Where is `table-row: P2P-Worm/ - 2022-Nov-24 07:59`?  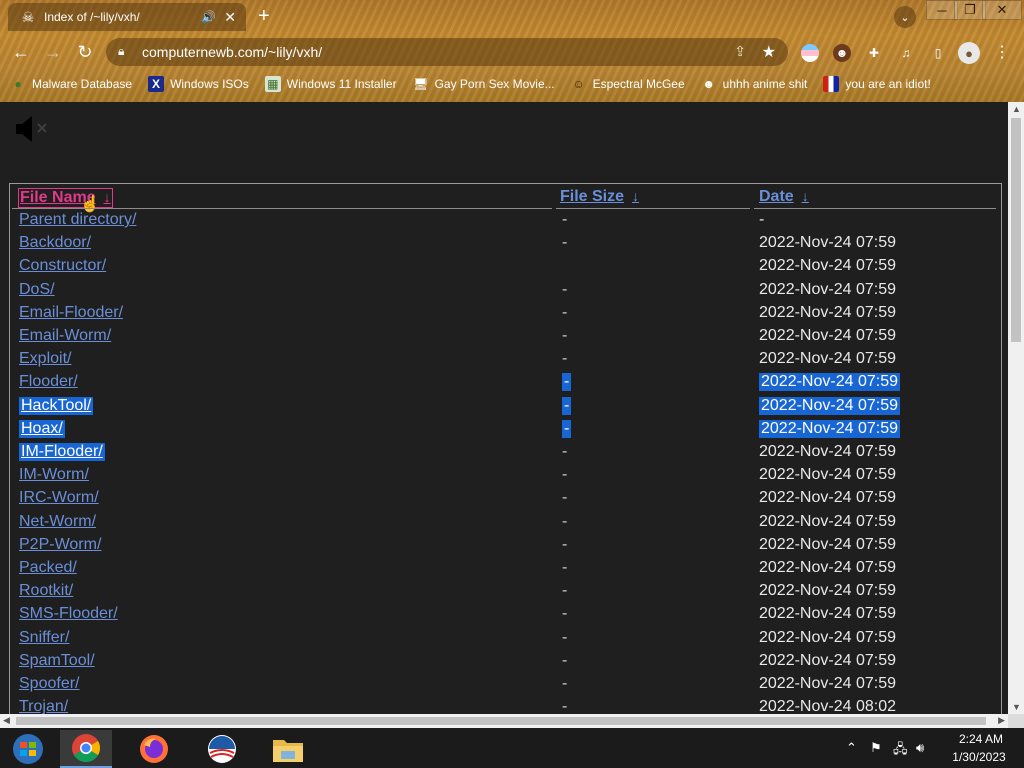
table-row: P2P-Worm/ - 2022-Nov-24 07:59 is located at coordinates (505, 547).